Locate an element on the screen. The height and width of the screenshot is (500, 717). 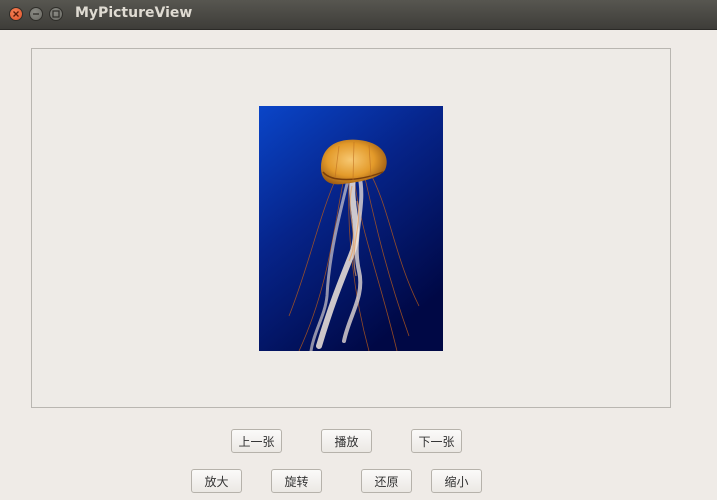
maximize-button is located at coordinates (56, 14).